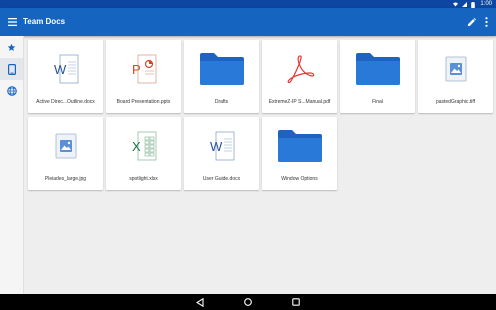 This screenshot has width=496, height=310. Describe the element at coordinates (12, 165) in the screenshot. I see `sidebar` at that location.